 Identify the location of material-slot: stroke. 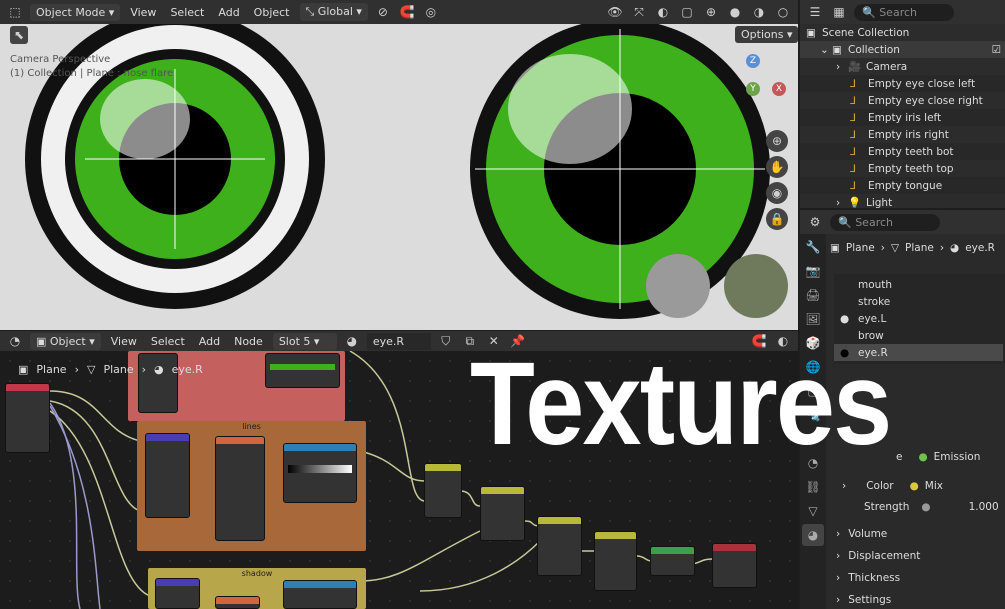
(918, 301).